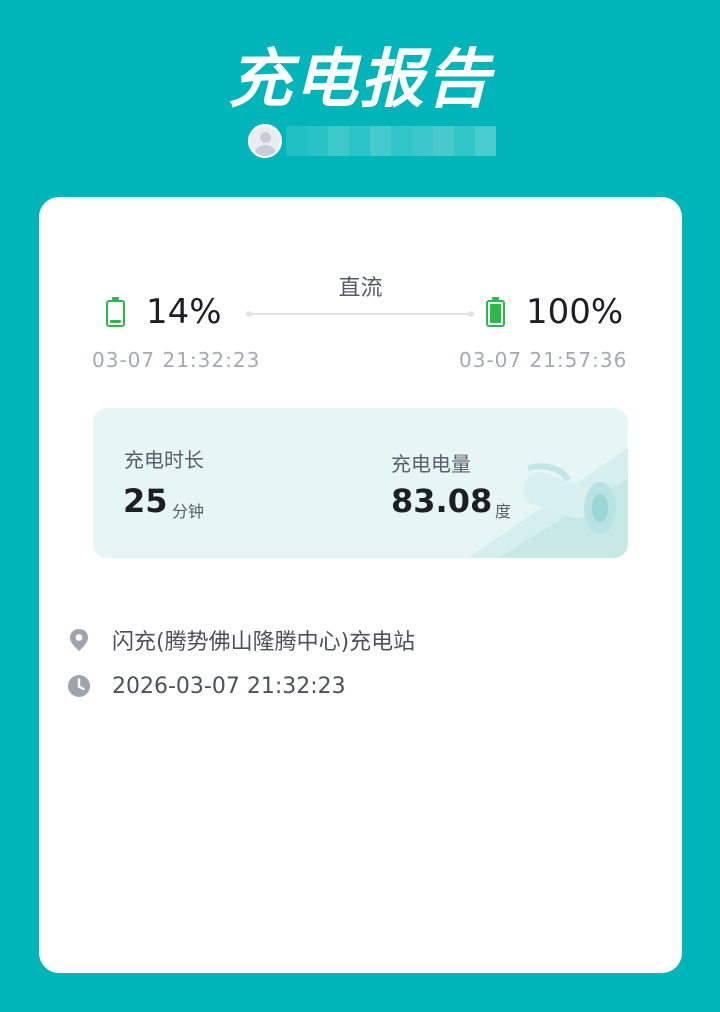 The width and height of the screenshot is (720, 1012). I want to click on end-percent: 100%, so click(575, 312).